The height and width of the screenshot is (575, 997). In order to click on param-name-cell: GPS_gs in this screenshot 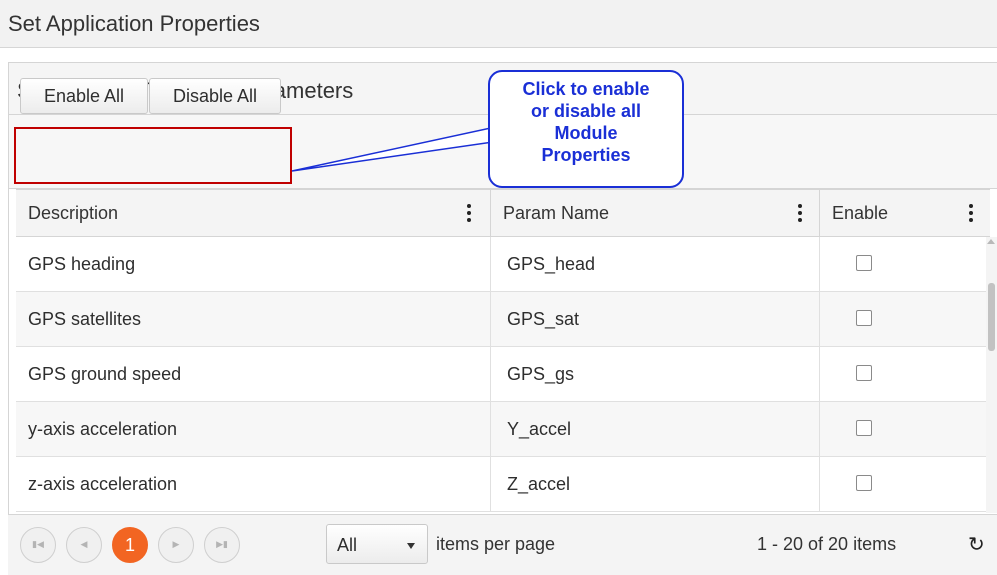, I will do `click(653, 374)`.